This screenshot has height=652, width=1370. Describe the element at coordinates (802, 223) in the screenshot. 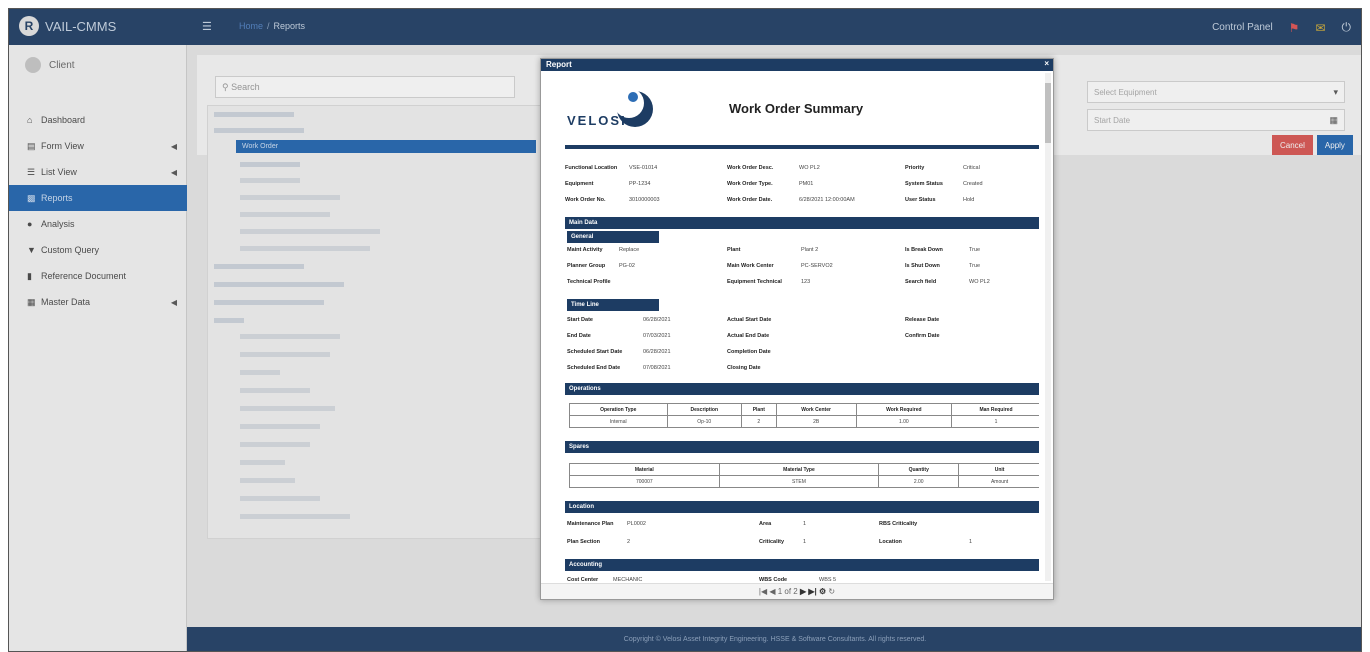

I see `section-main-data: Main Data` at that location.